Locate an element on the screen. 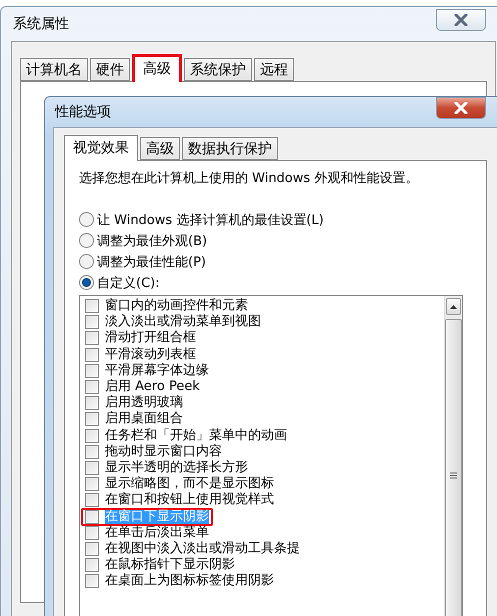 Image resolution: width=497 pixels, height=616 pixels. checkbox-label: 淡入淡出或滑动菜单到视图 is located at coordinates (183, 322).